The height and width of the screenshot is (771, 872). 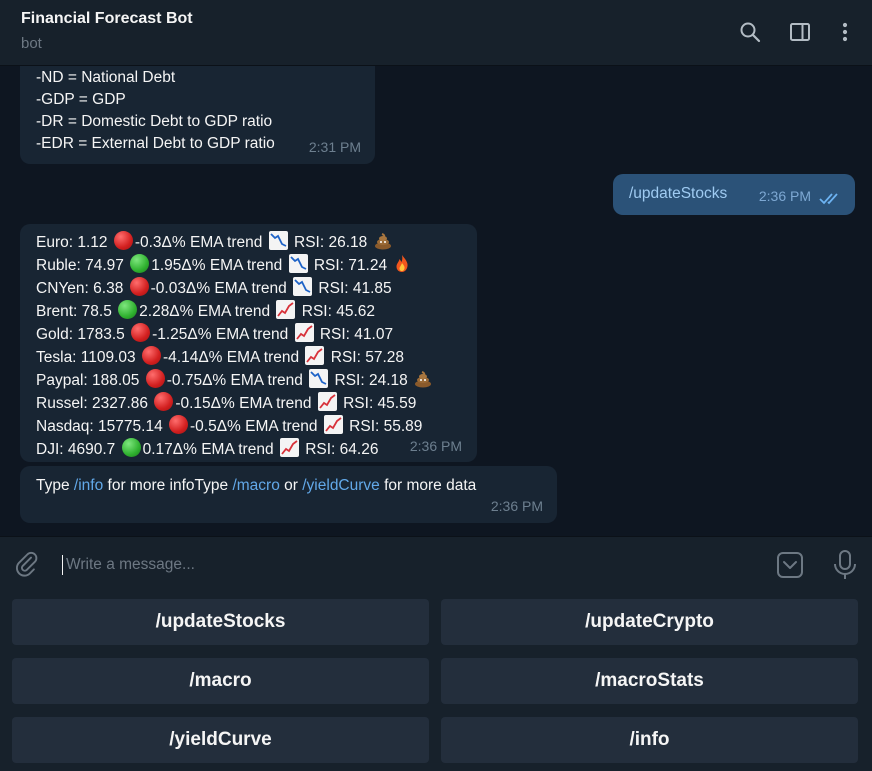 What do you see at coordinates (107, 19) in the screenshot?
I see `chat-title: Financial Forecast Bot` at bounding box center [107, 19].